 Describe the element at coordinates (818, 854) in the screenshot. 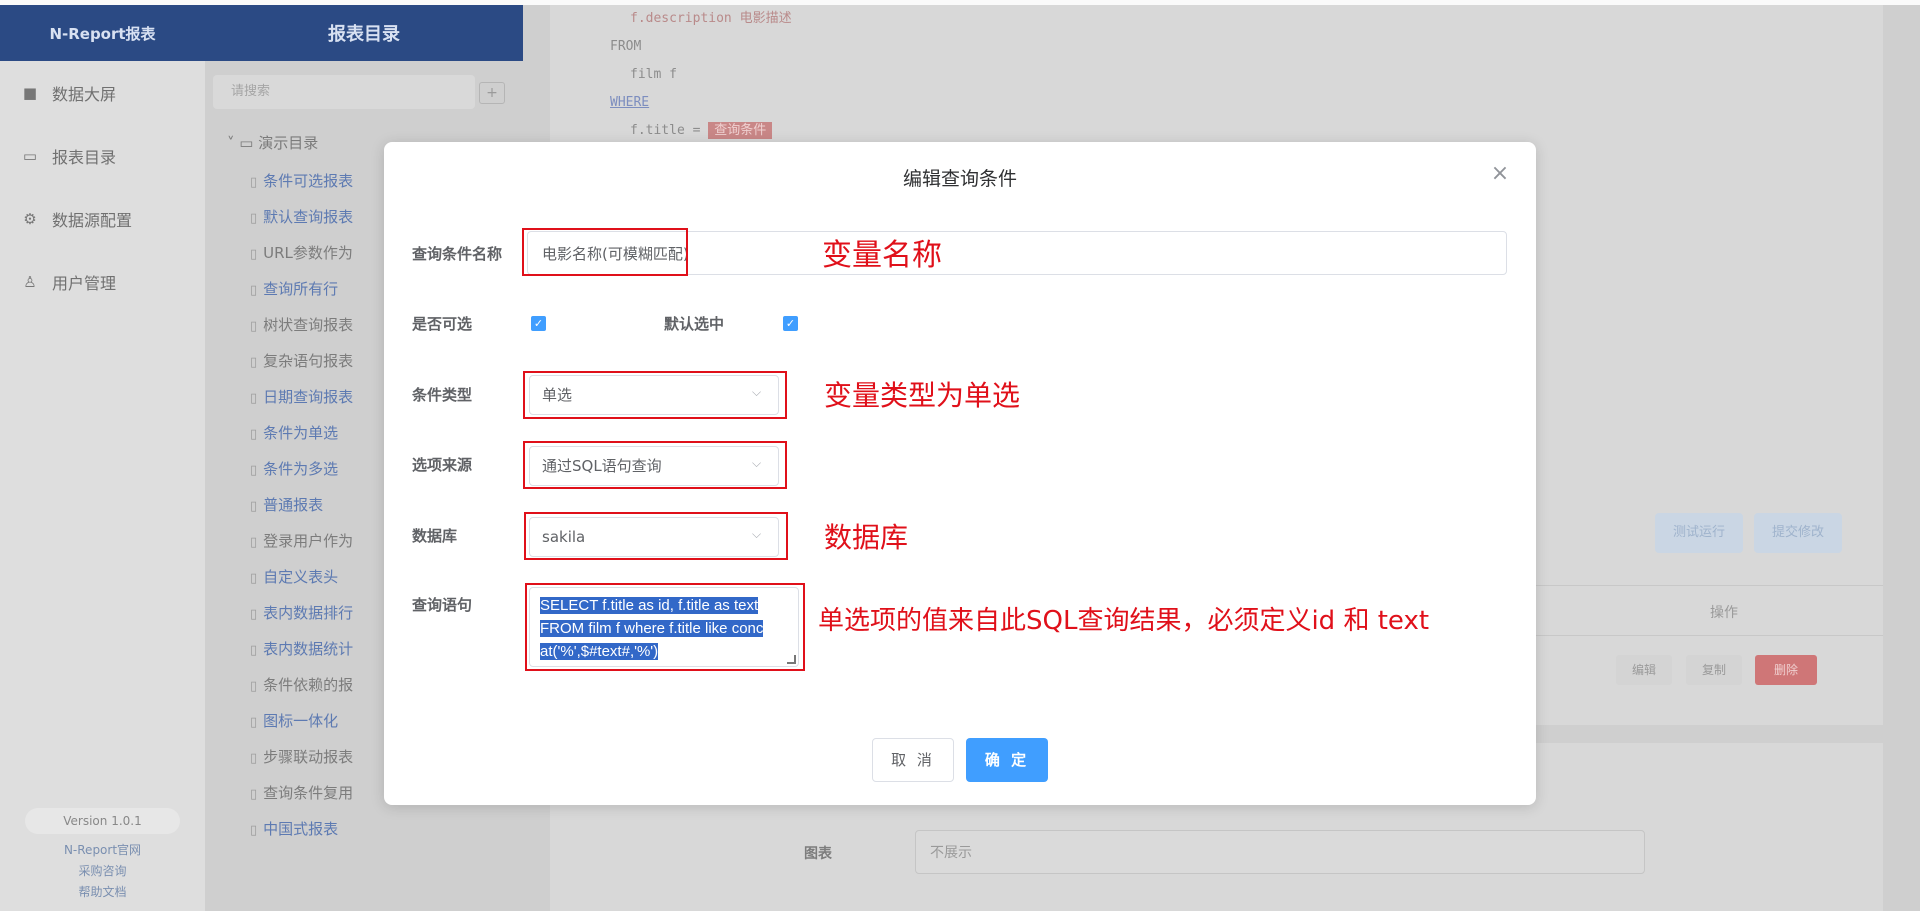

I see `chart-label: 图表` at that location.